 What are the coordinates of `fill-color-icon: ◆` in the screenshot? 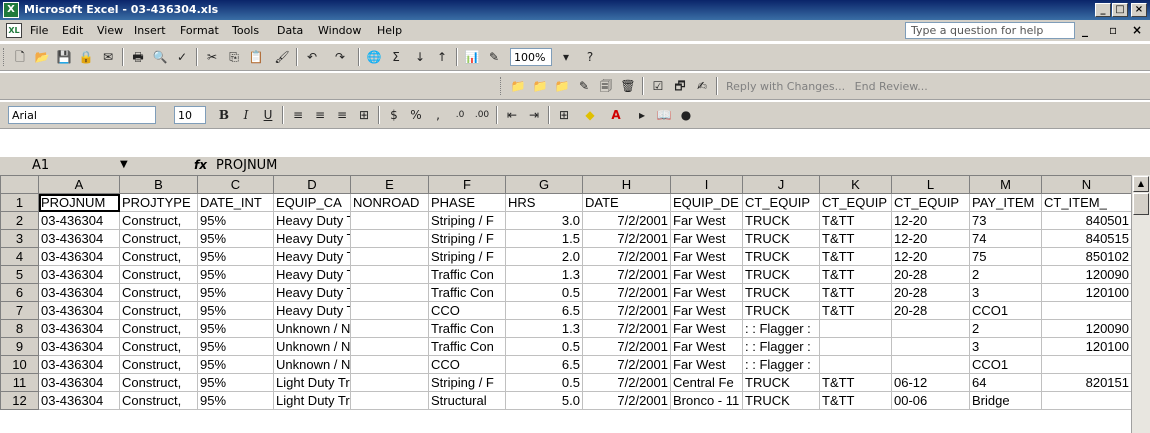 It's located at (590, 115).